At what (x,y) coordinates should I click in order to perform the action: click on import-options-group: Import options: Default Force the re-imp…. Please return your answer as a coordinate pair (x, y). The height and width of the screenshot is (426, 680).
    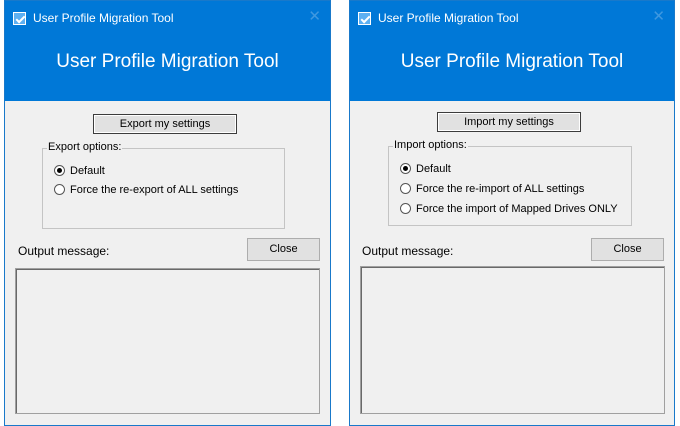
    Looking at the image, I should click on (510, 182).